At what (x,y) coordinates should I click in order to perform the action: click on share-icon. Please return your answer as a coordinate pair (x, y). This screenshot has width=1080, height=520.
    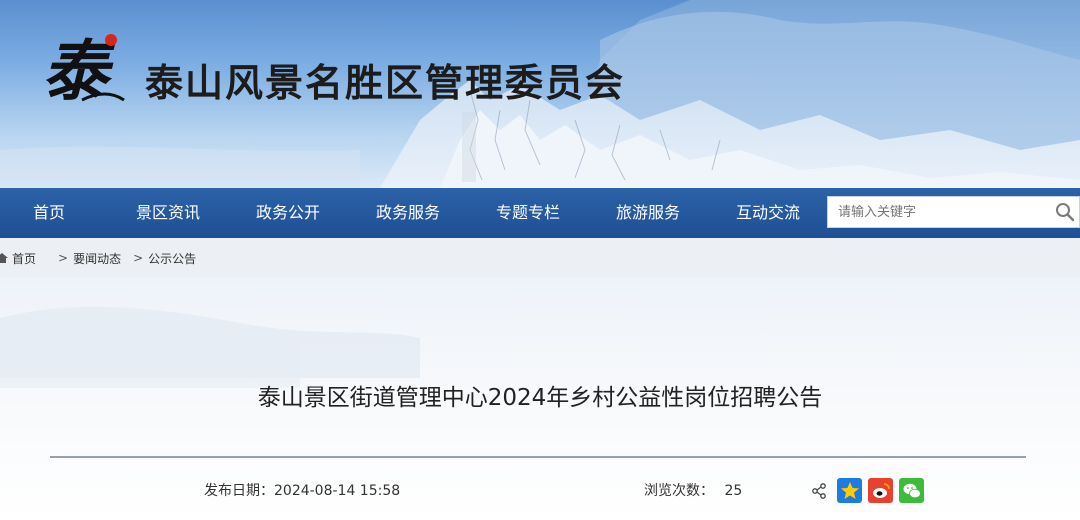
    Looking at the image, I should click on (818, 490).